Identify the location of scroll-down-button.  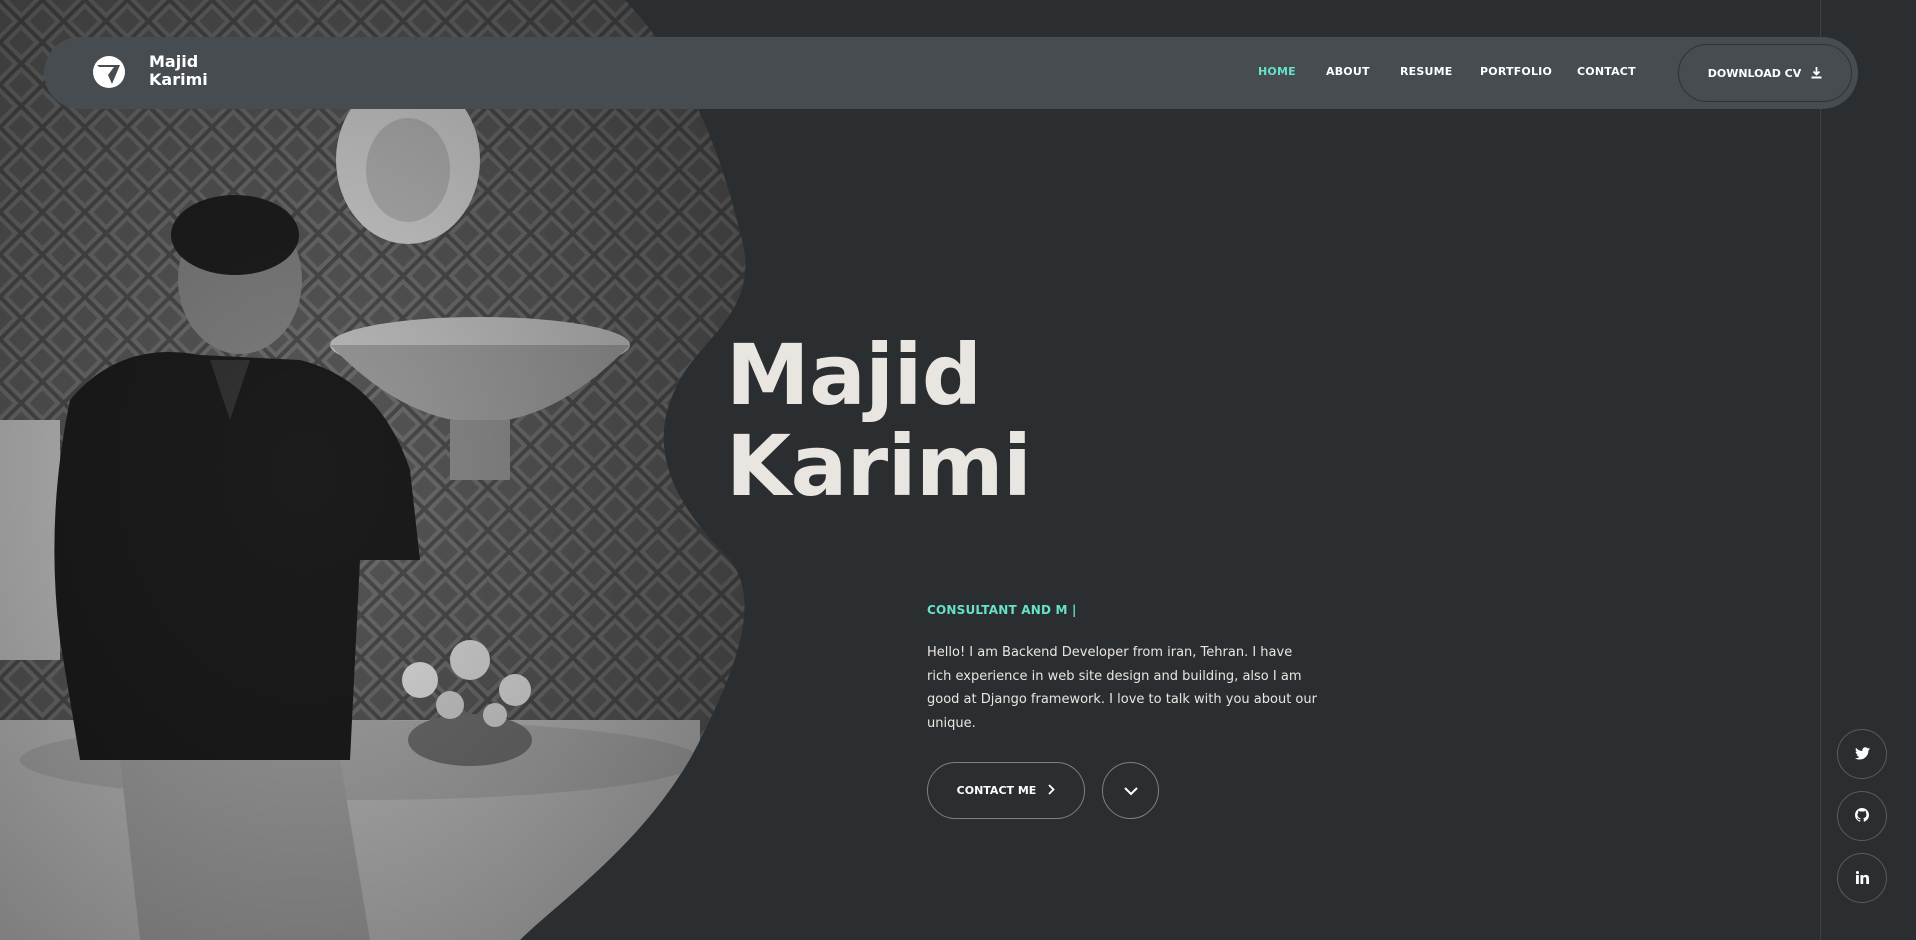
(1130, 790).